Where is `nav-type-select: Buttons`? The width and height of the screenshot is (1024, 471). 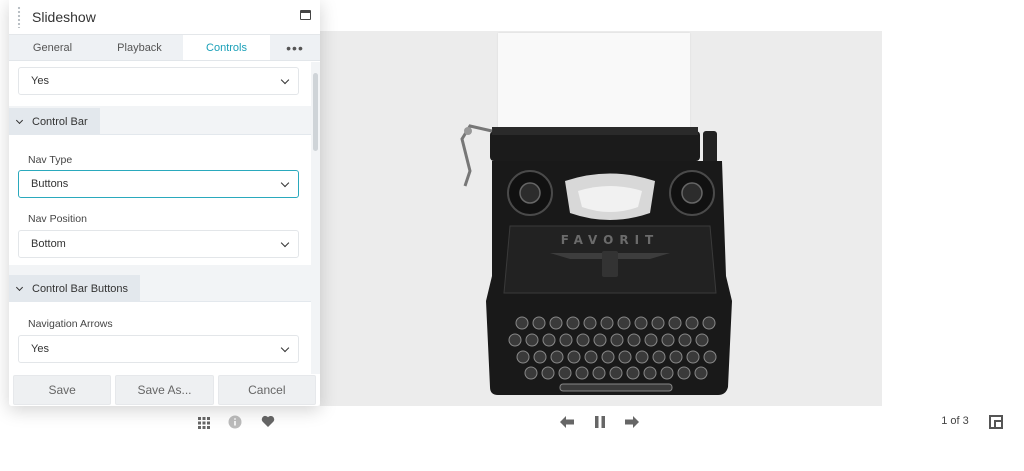
nav-type-select: Buttons is located at coordinates (158, 184).